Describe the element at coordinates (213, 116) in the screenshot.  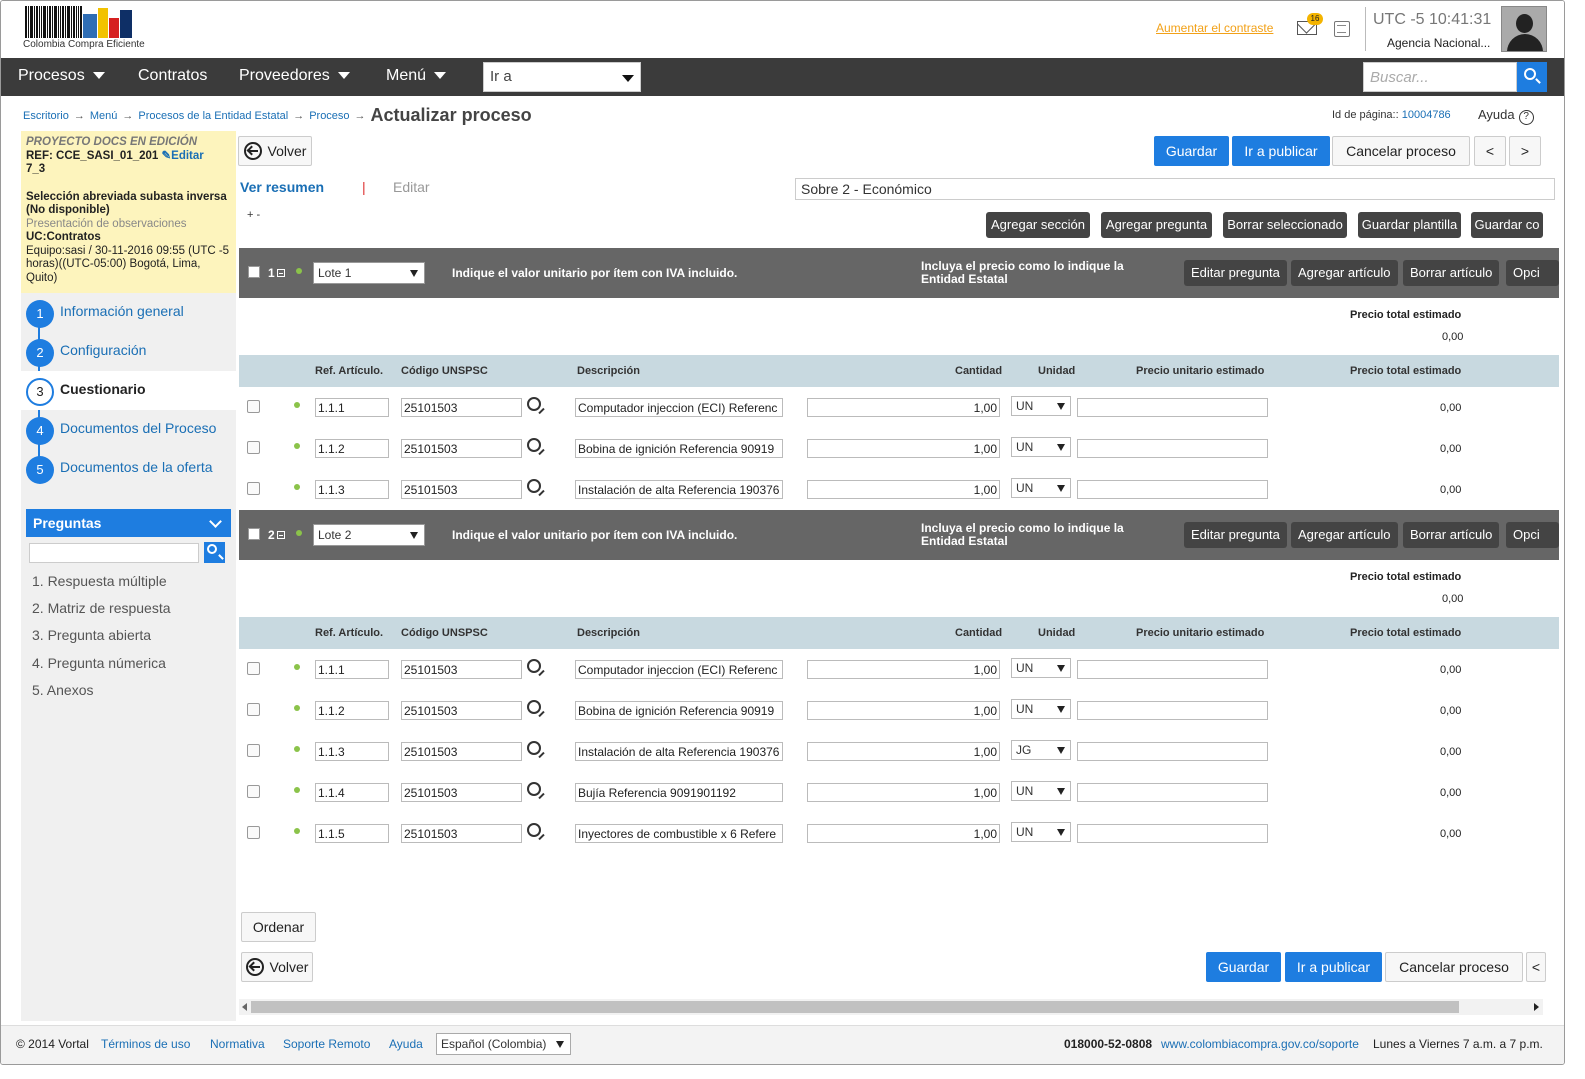
I see `breadcrumb-entity-processes: Procesos de la Entidad Estatal` at that location.